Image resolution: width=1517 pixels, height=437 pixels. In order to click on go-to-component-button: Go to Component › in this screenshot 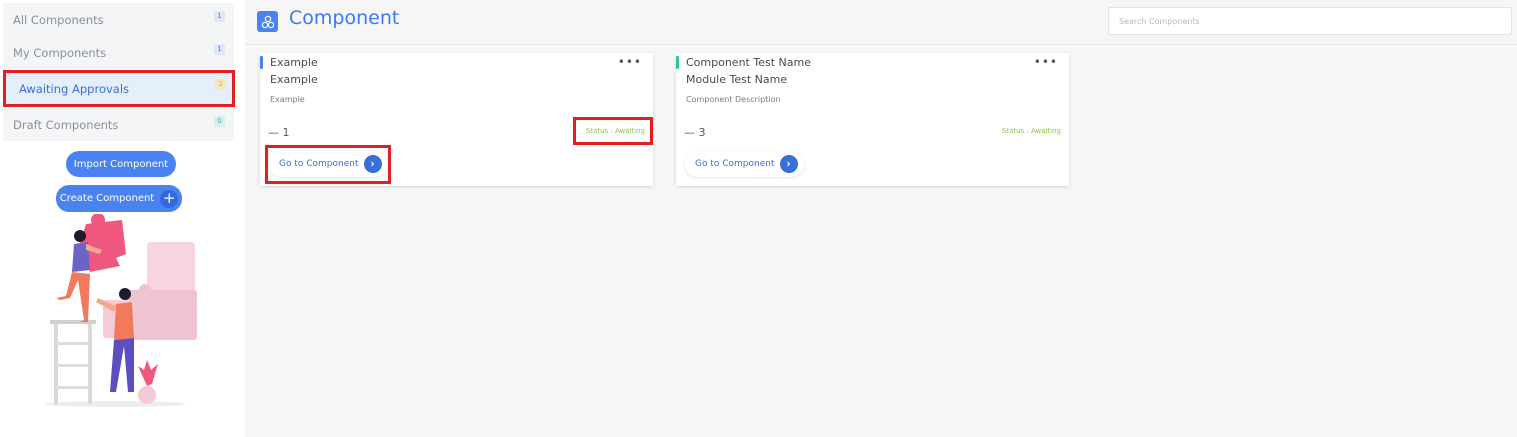, I will do `click(744, 164)`.